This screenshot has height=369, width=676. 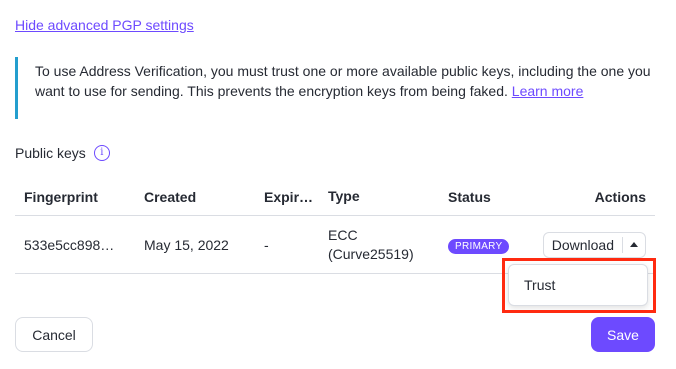 What do you see at coordinates (104, 25) in the screenshot?
I see `hide-advanced-pgp-settings-link: Hide advanced PGP settings` at bounding box center [104, 25].